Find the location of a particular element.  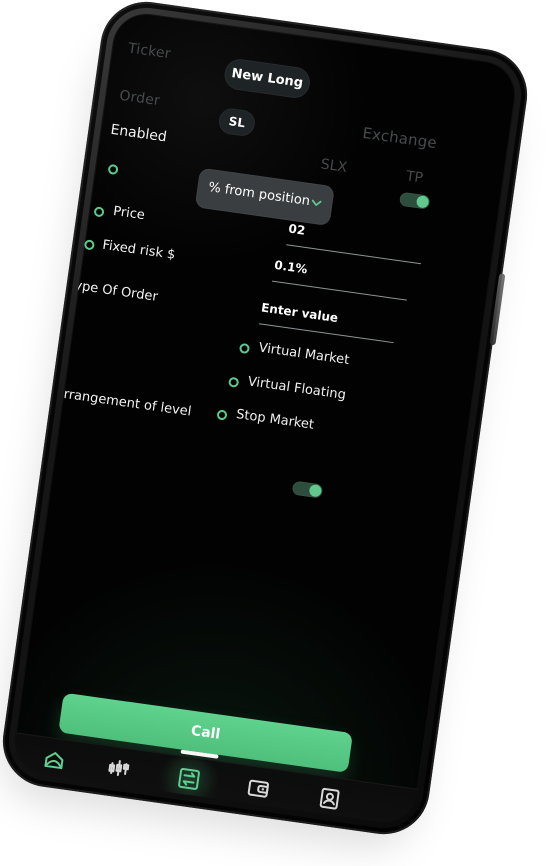

account-icon is located at coordinates (329, 798).